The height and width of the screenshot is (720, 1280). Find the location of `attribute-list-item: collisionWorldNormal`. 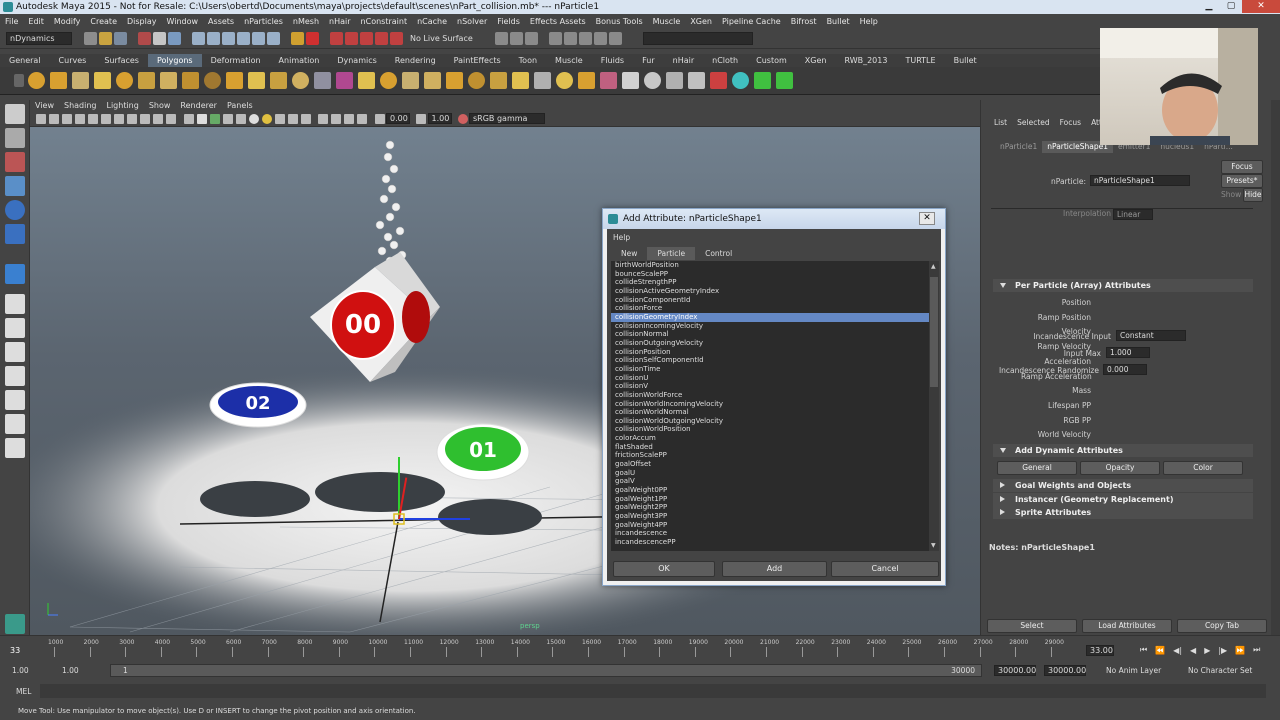

attribute-list-item: collisionWorldNormal is located at coordinates (770, 412).